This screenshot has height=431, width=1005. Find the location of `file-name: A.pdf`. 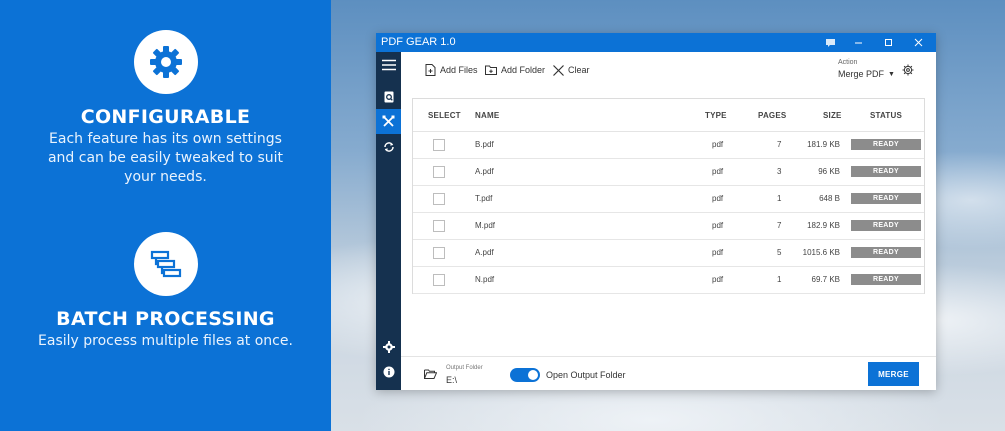

file-name: A.pdf is located at coordinates (484, 171).